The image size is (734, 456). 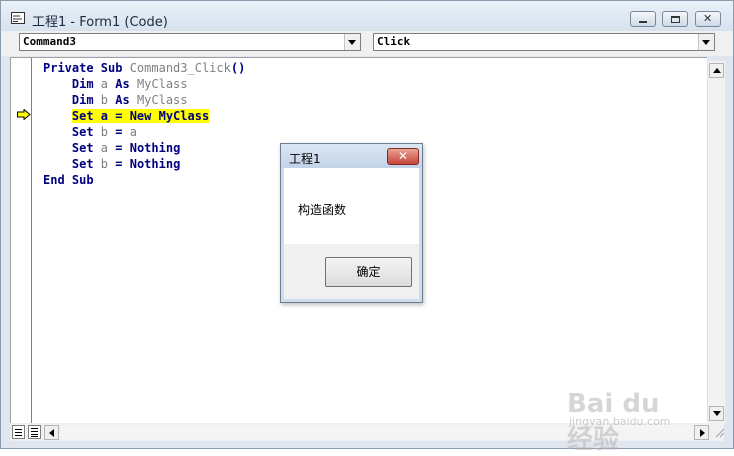 What do you see at coordinates (86, 68) in the screenshot?
I see `code-token: Private Sub` at bounding box center [86, 68].